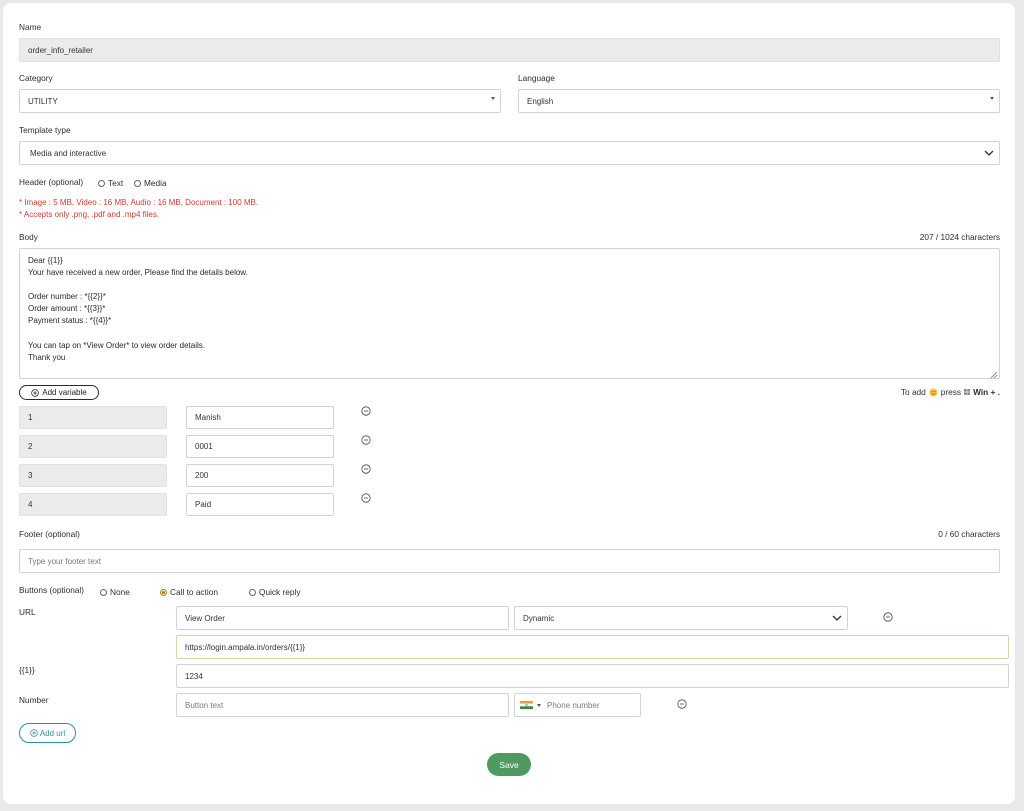  Describe the element at coordinates (30, 27) in the screenshot. I see `name-label: Name` at that location.